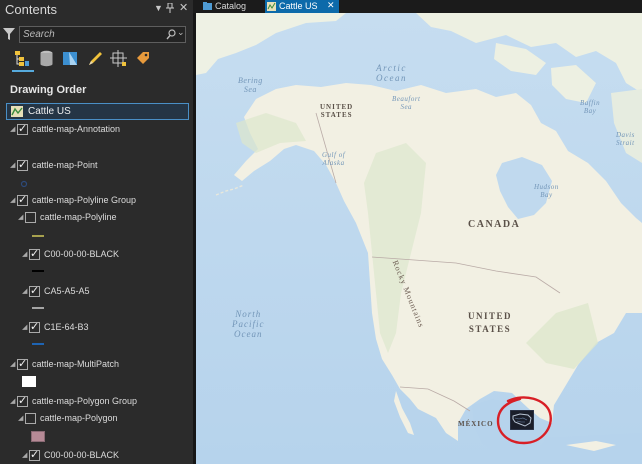 The width and height of the screenshot is (642, 464). What do you see at coordinates (9, 34) in the screenshot?
I see `filter-icon` at bounding box center [9, 34].